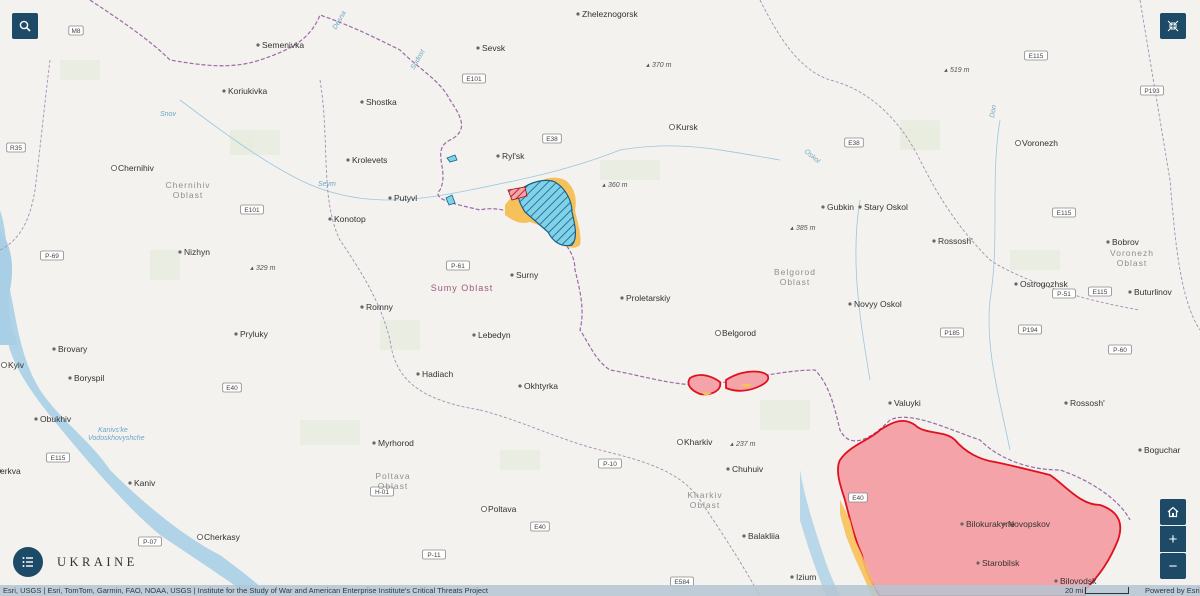 The image size is (1200, 596). I want to click on city-label-chuhuiv: Chuhuiv, so click(748, 469).